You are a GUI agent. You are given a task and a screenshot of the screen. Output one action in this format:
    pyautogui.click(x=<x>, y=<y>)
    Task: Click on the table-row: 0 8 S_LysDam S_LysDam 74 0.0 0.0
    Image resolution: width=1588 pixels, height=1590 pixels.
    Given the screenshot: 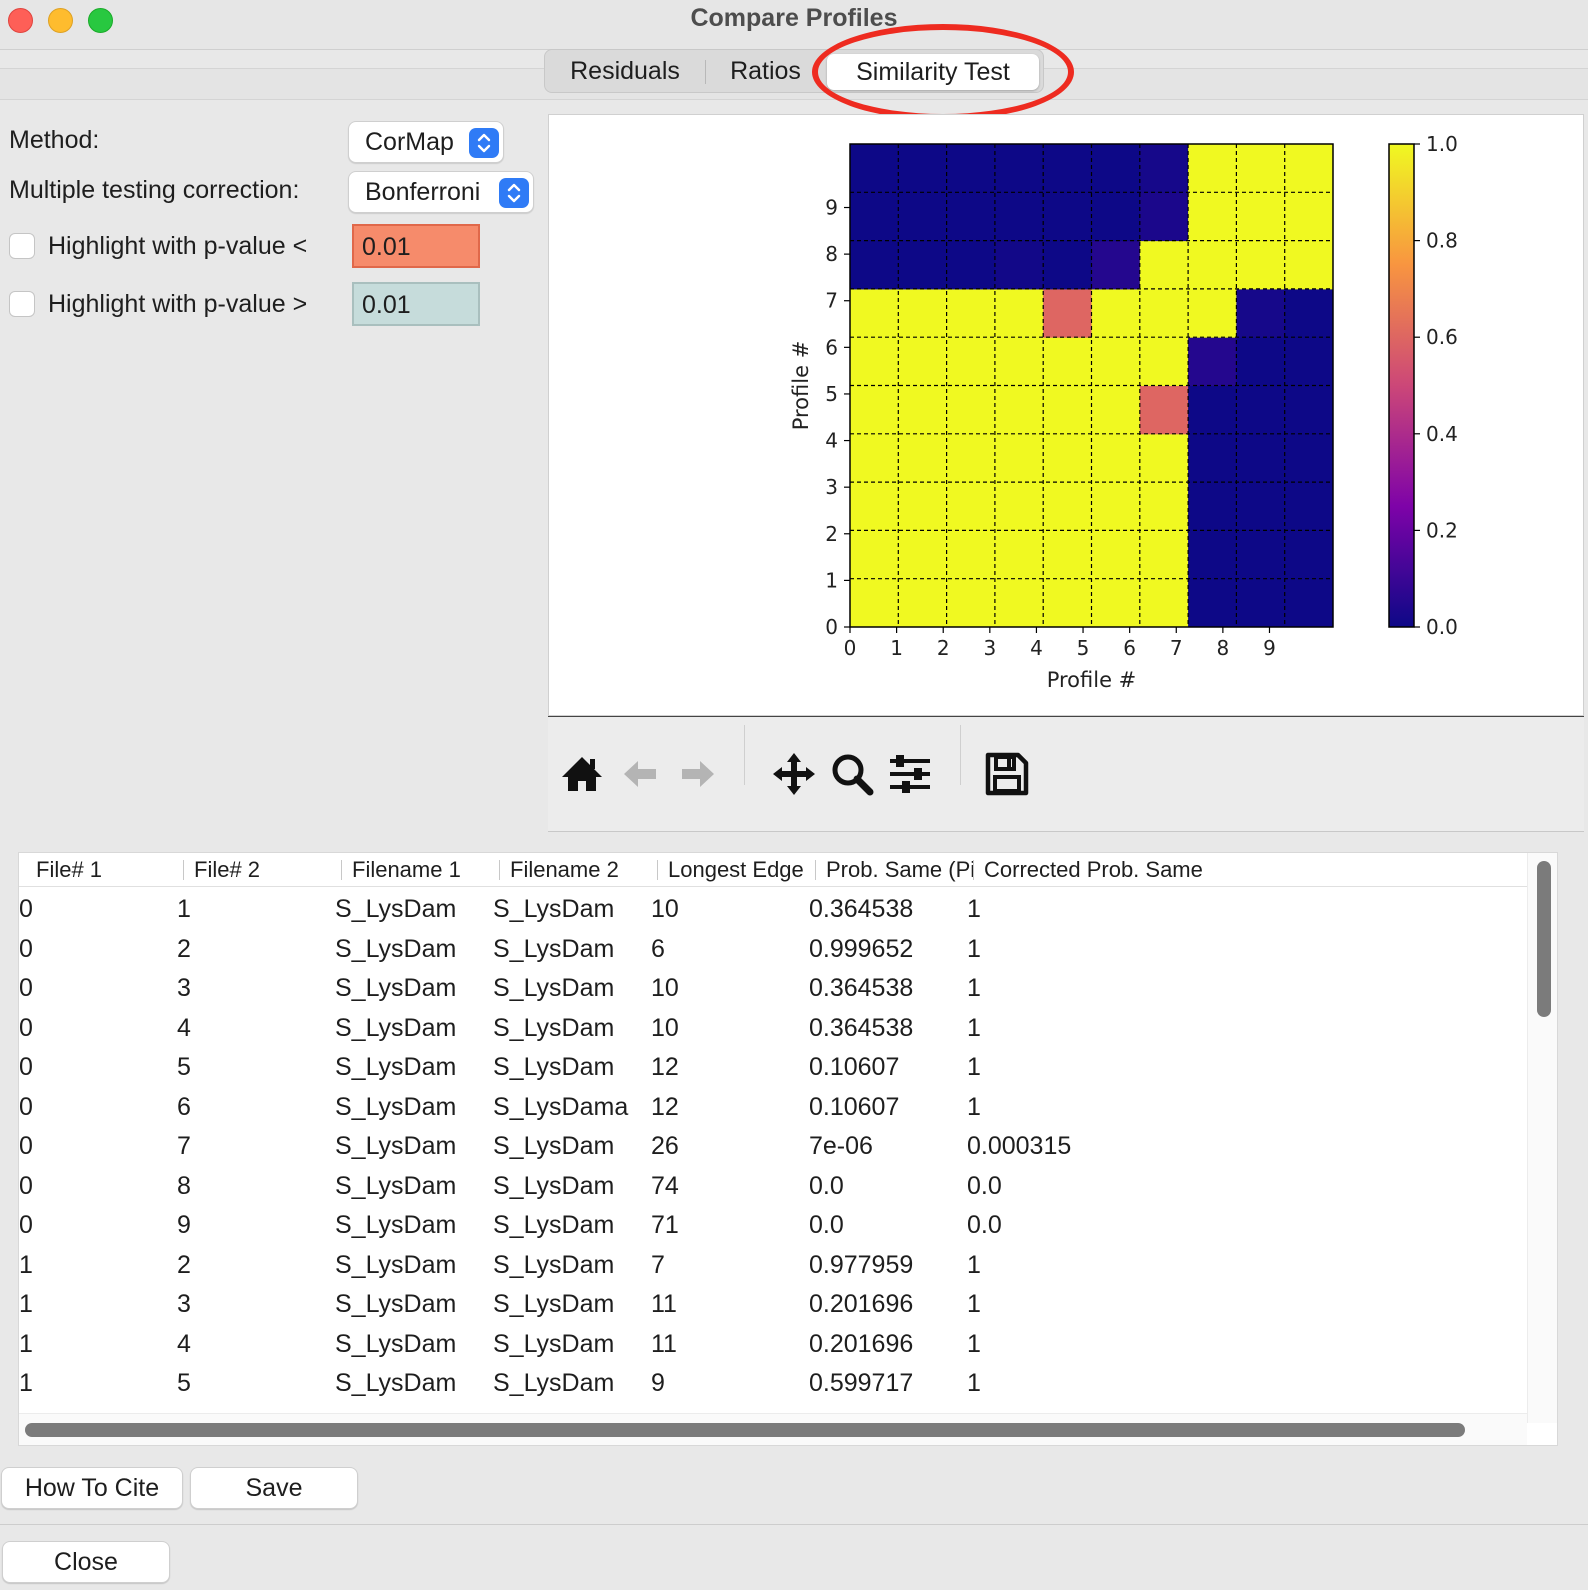 What is the action you would take?
    pyautogui.click(x=773, y=1186)
    